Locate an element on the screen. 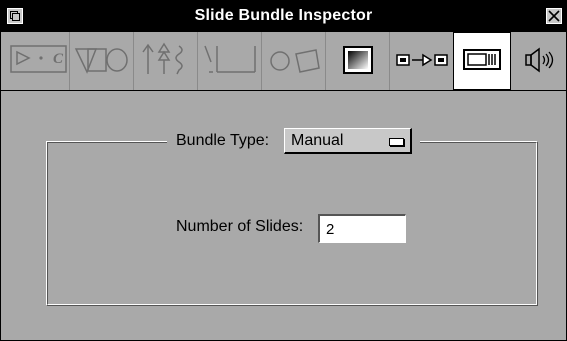 The image size is (567, 341). play-connector-tool-icon: C is located at coordinates (38, 59).